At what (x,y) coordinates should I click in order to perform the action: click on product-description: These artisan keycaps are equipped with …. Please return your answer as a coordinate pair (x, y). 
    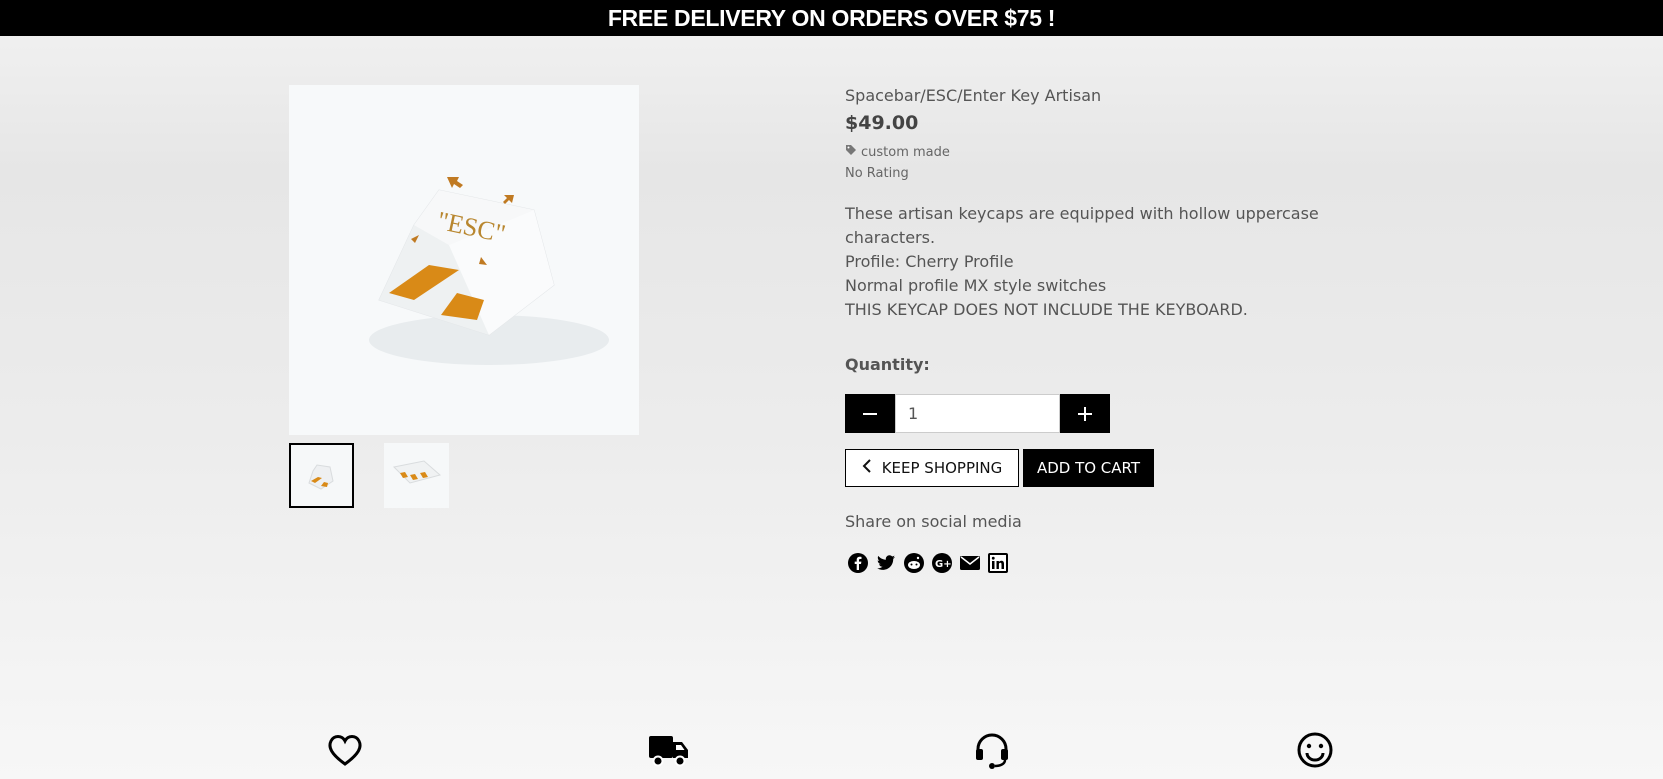
    Looking at the image, I should click on (1095, 262).